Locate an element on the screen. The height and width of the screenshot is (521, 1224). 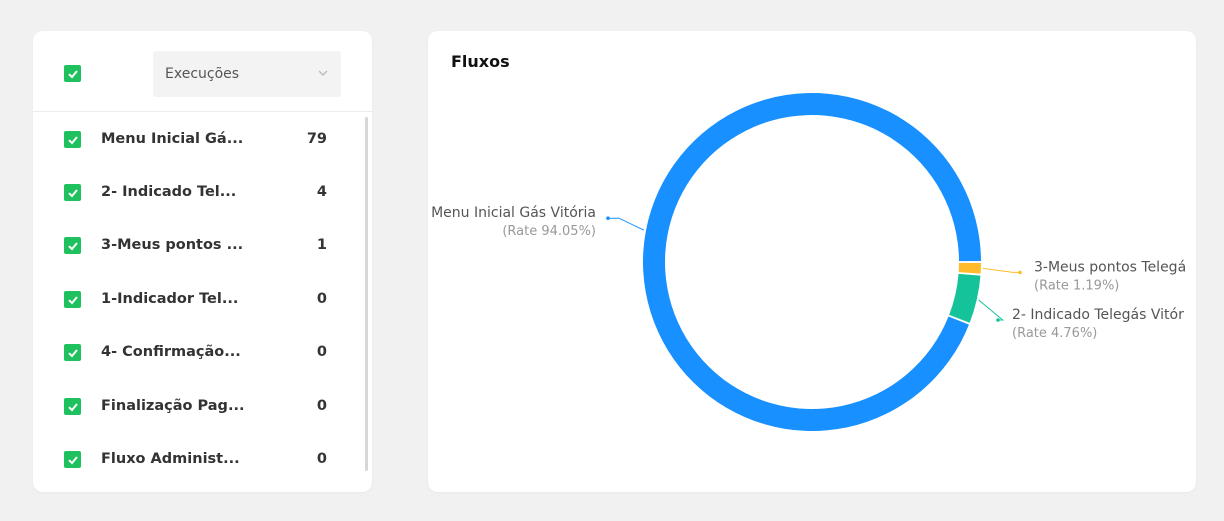
list-item: Fluxo Administ... 0 is located at coordinates (198, 460).